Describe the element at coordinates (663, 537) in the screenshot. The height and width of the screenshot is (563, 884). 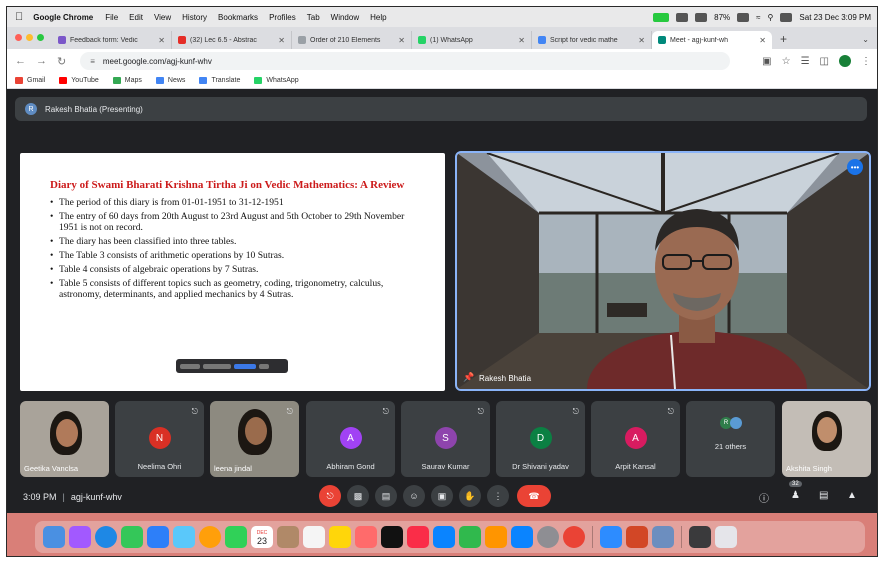
I see `document-icon` at that location.